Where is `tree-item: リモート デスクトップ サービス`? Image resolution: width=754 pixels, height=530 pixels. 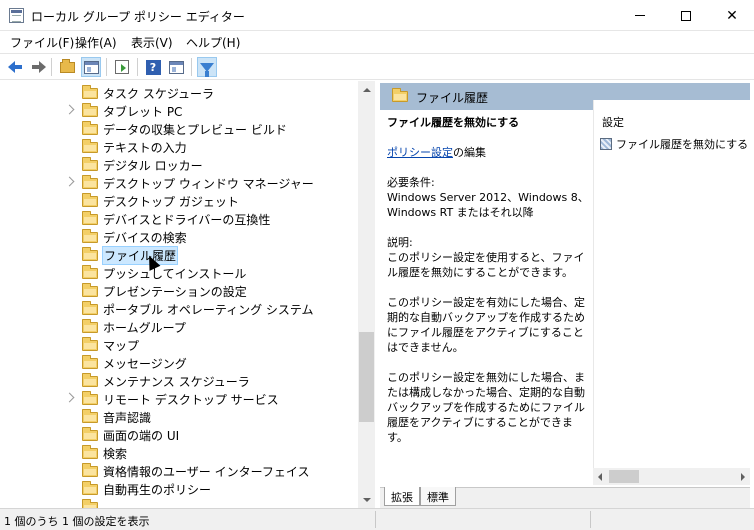 tree-item: リモート デスクトップ サービス is located at coordinates (179, 399).